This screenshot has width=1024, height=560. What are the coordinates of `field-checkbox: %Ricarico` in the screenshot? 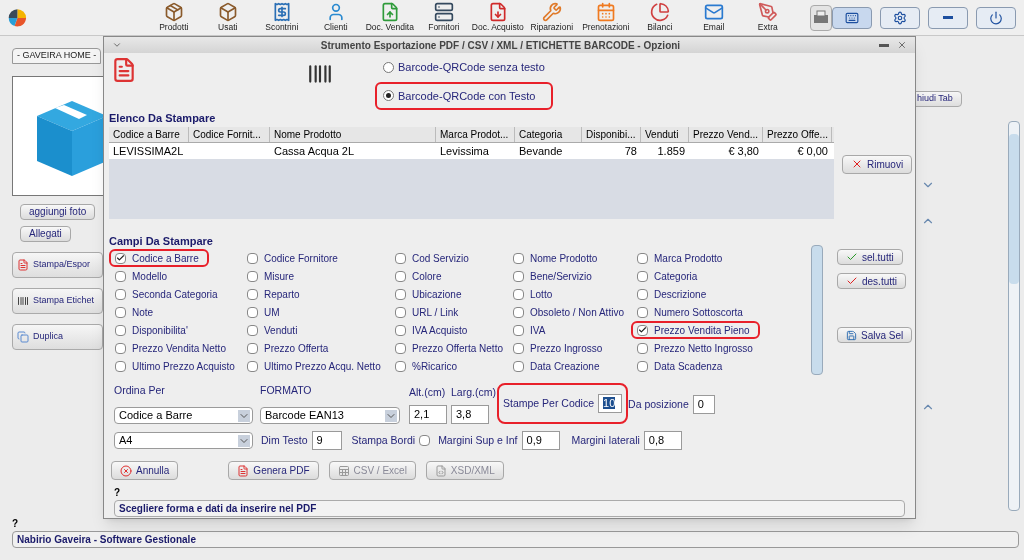 It's located at (428, 366).